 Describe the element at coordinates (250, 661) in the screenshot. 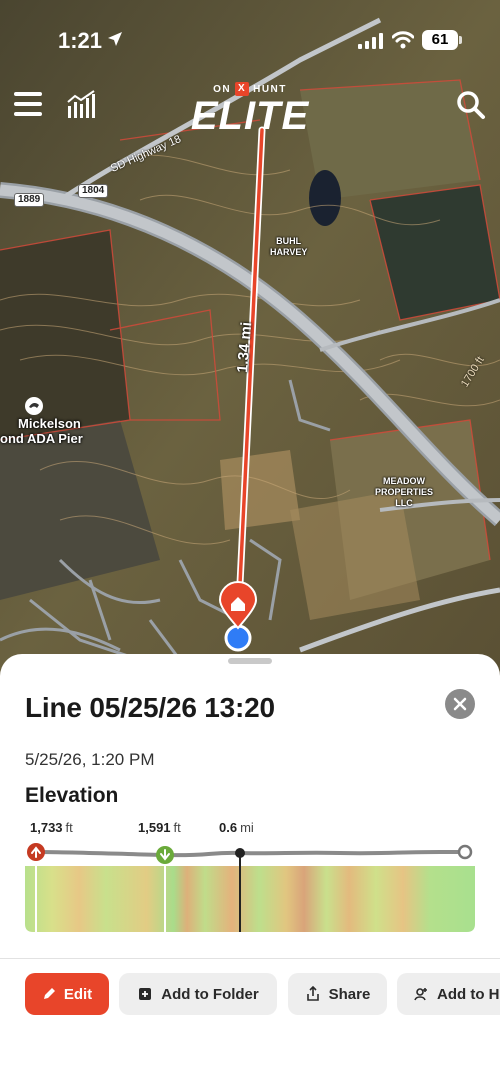

I see `sheet-grabber` at that location.